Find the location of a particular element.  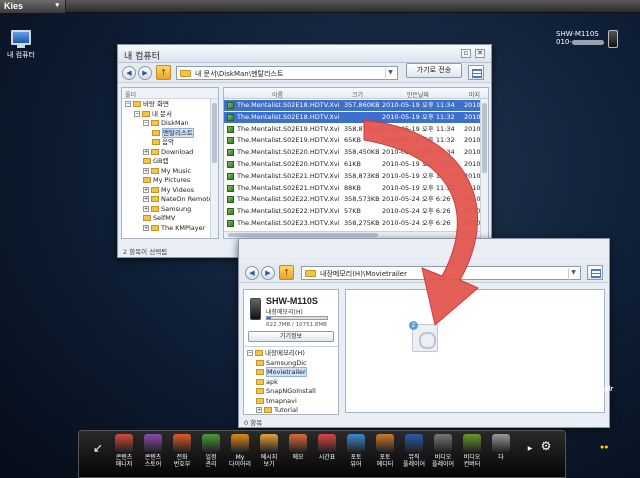

close-button: ✕ is located at coordinates (480, 53).